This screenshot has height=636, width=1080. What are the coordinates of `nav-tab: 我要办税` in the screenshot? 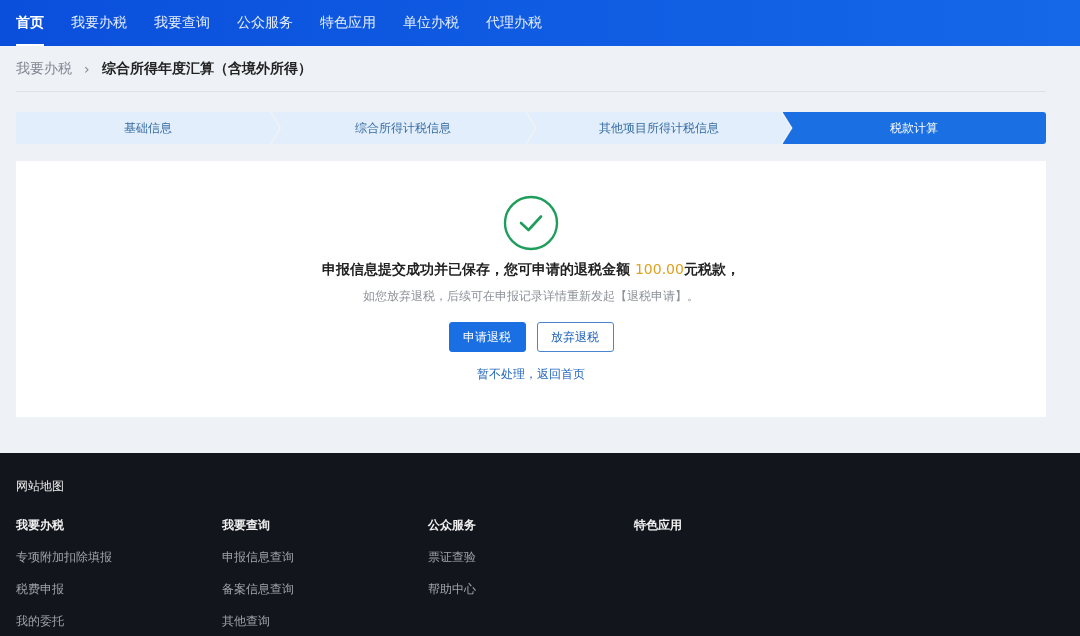 It's located at (99, 23).